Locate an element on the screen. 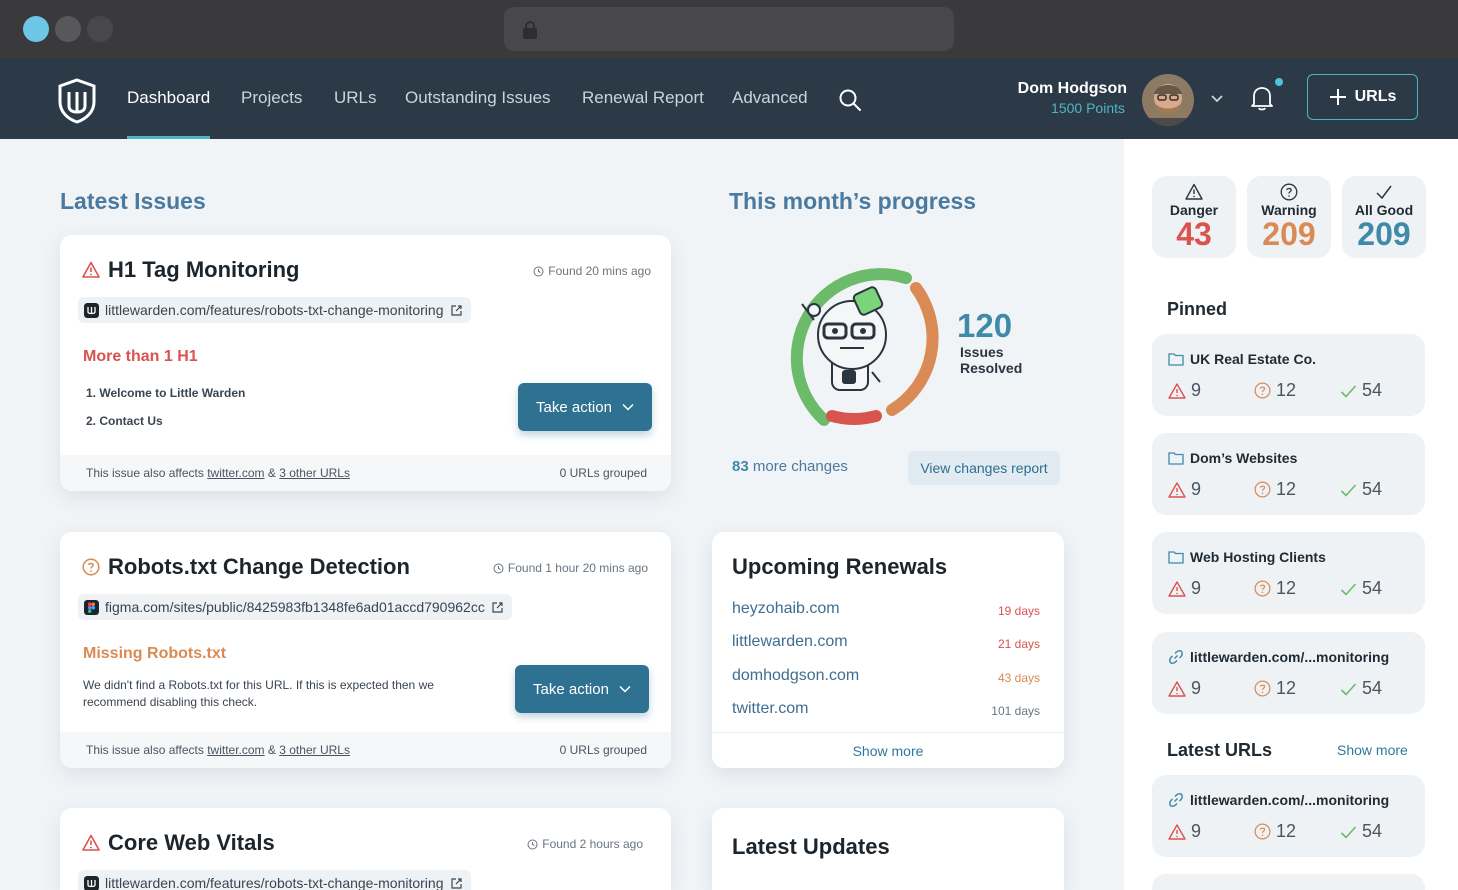  stat-warning: Warning 209 is located at coordinates (1289, 217).